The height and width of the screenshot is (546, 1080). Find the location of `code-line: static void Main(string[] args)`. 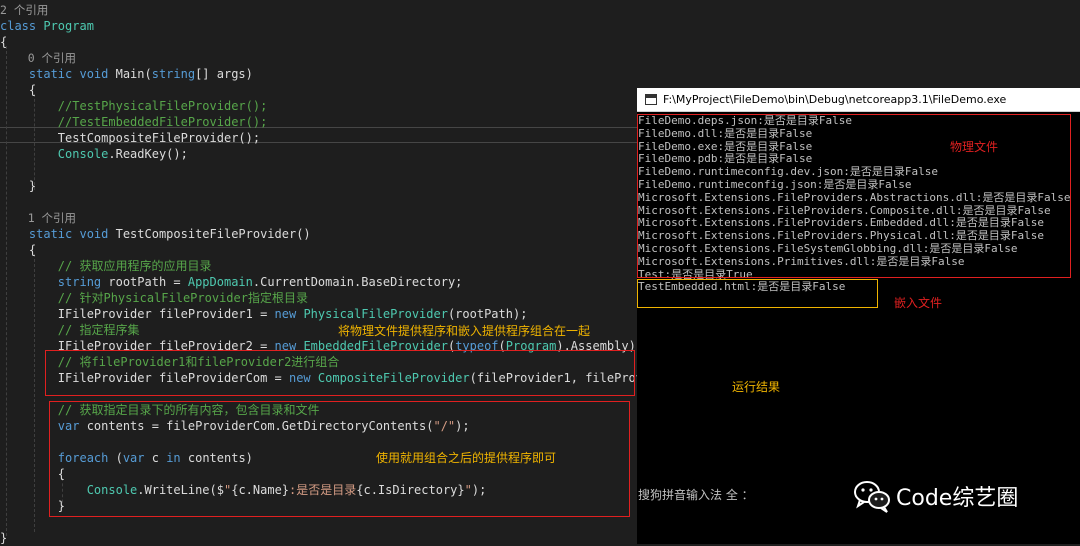

code-line: static void Main(string[] args) is located at coordinates (126, 74).